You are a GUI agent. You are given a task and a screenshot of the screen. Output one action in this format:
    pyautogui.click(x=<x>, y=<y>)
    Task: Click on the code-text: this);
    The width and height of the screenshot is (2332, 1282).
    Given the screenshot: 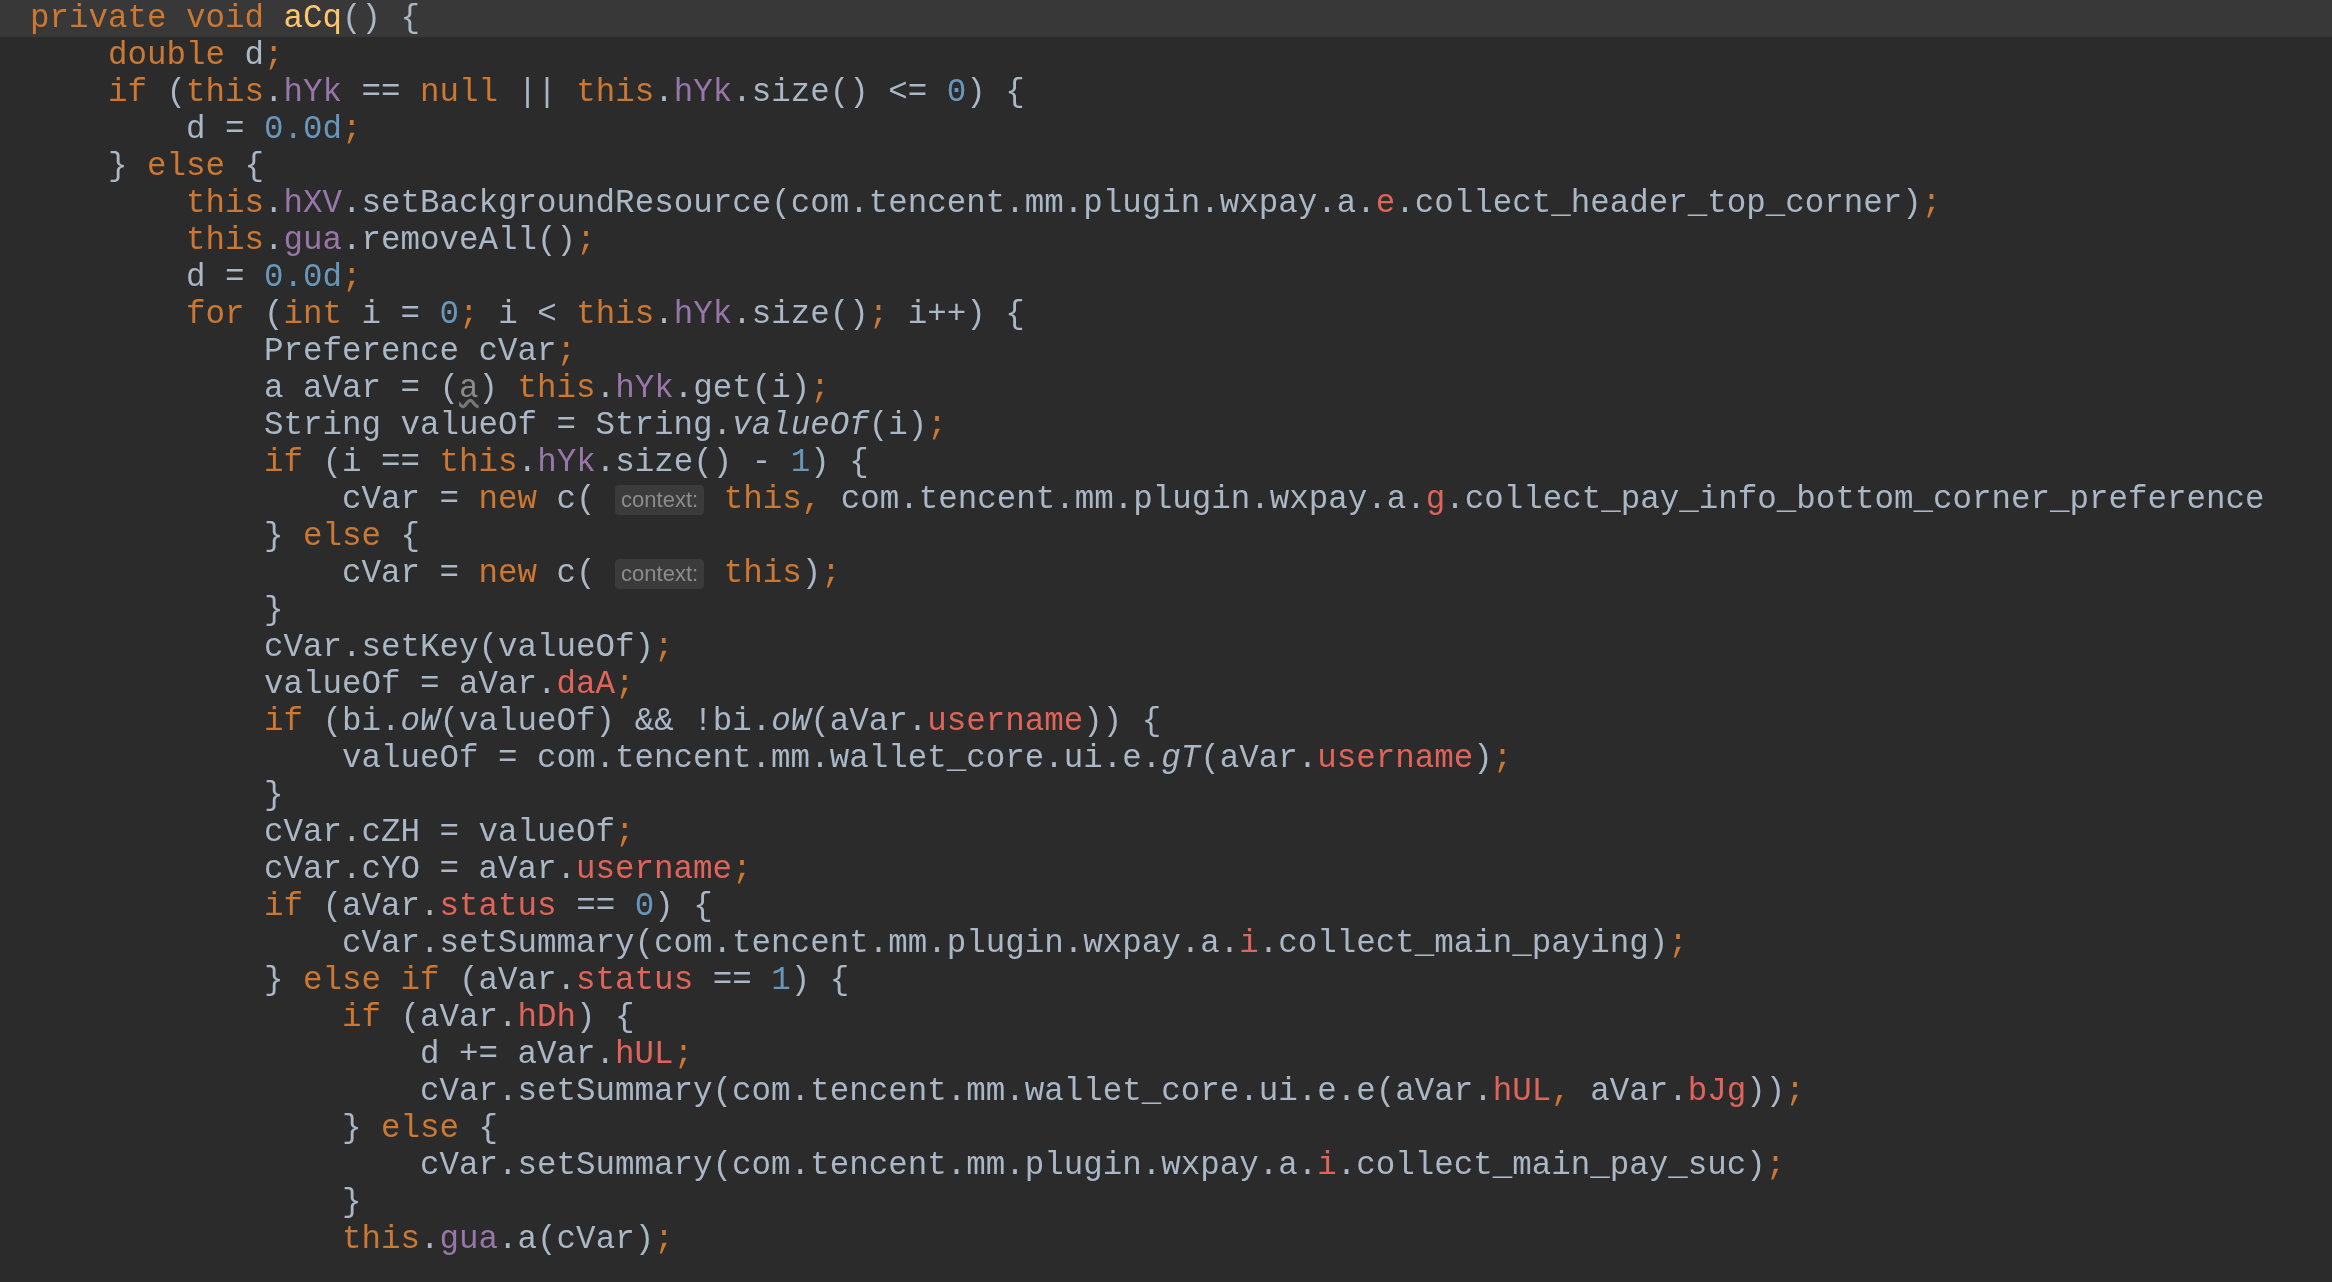 What is the action you would take?
    pyautogui.click(x=781, y=573)
    